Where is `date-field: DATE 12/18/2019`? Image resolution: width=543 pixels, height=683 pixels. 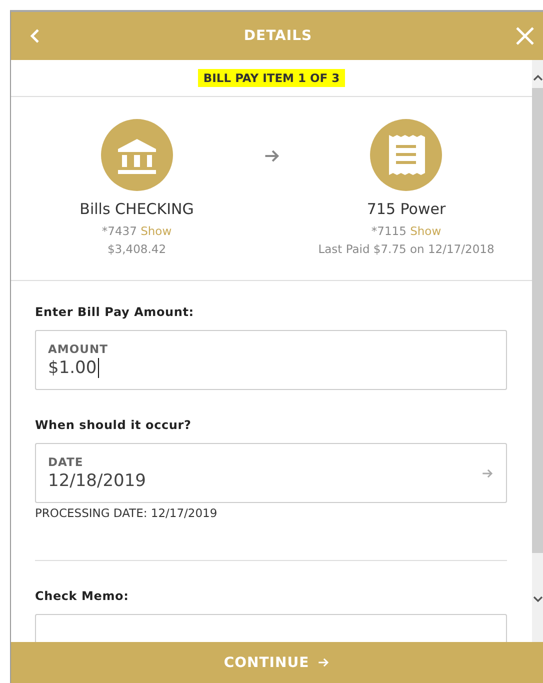
date-field: DATE 12/18/2019 is located at coordinates (271, 473).